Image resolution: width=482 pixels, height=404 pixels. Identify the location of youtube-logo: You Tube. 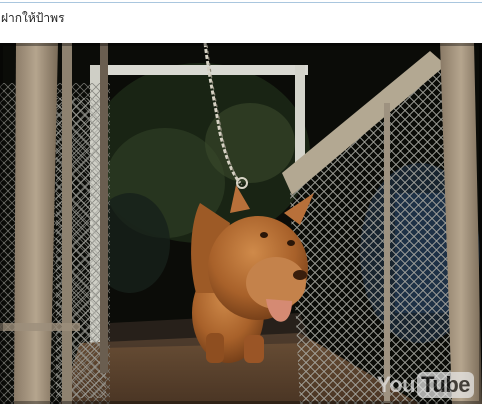
(425, 385).